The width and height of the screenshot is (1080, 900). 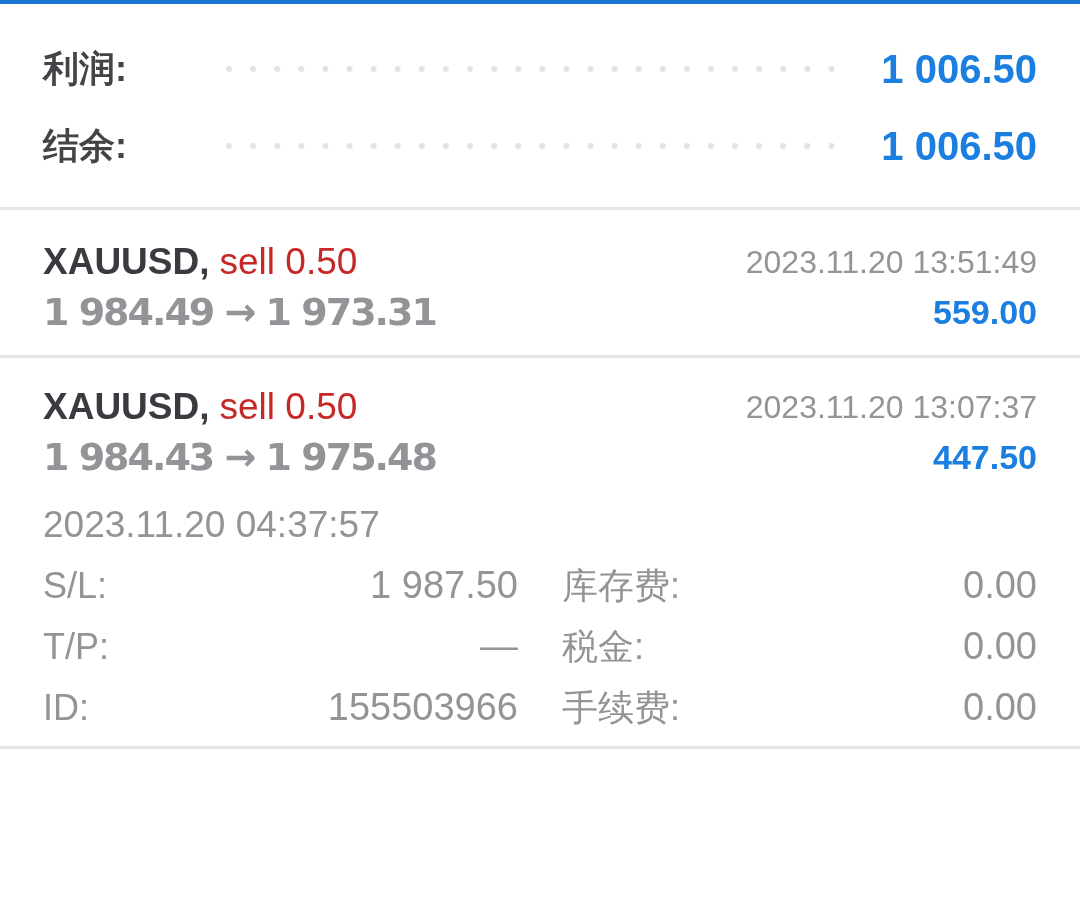 I want to click on detail-value: 1 987.50, so click(x=444, y=585).